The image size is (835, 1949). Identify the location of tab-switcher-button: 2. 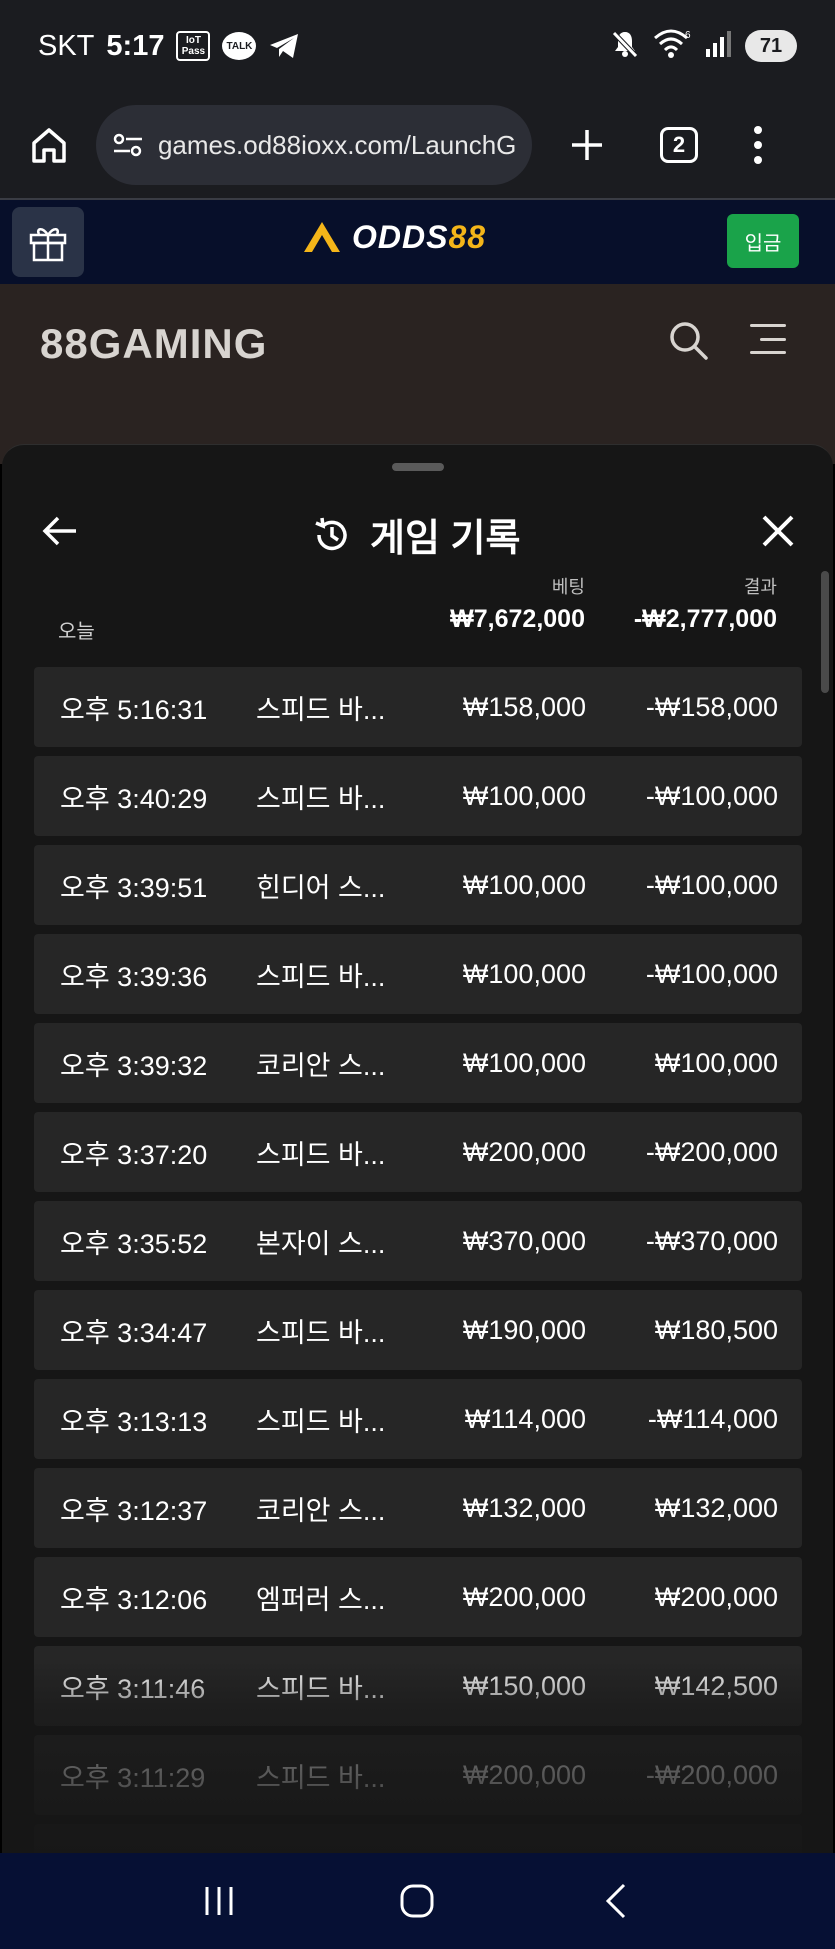
(679, 145).